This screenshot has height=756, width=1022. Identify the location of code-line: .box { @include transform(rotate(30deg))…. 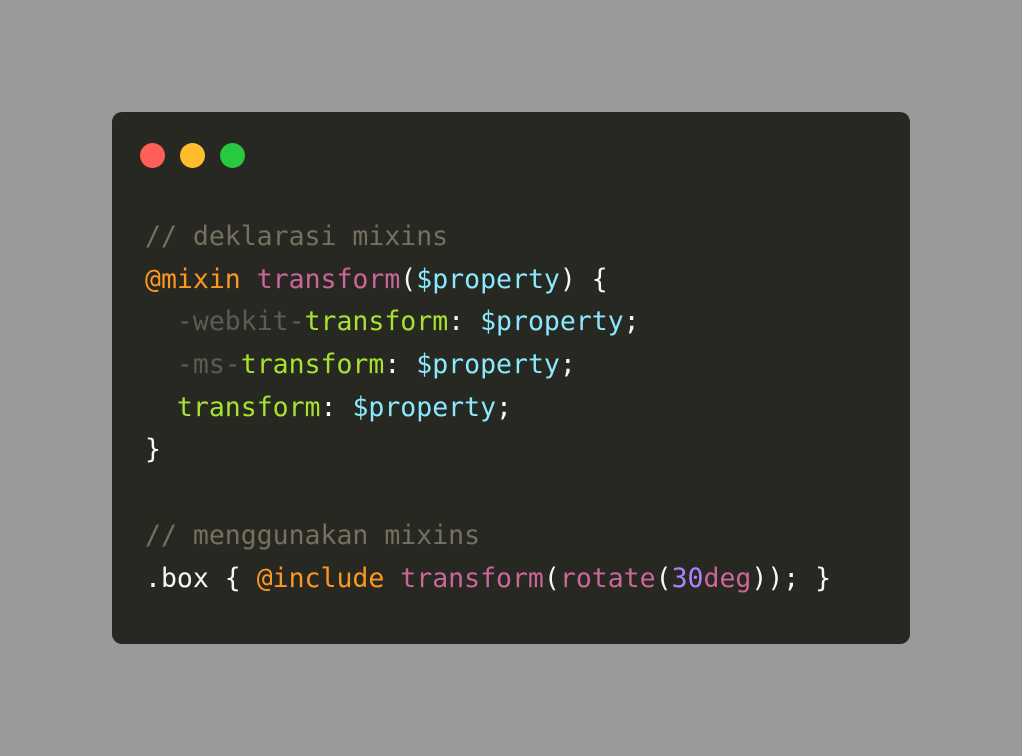
(488, 579).